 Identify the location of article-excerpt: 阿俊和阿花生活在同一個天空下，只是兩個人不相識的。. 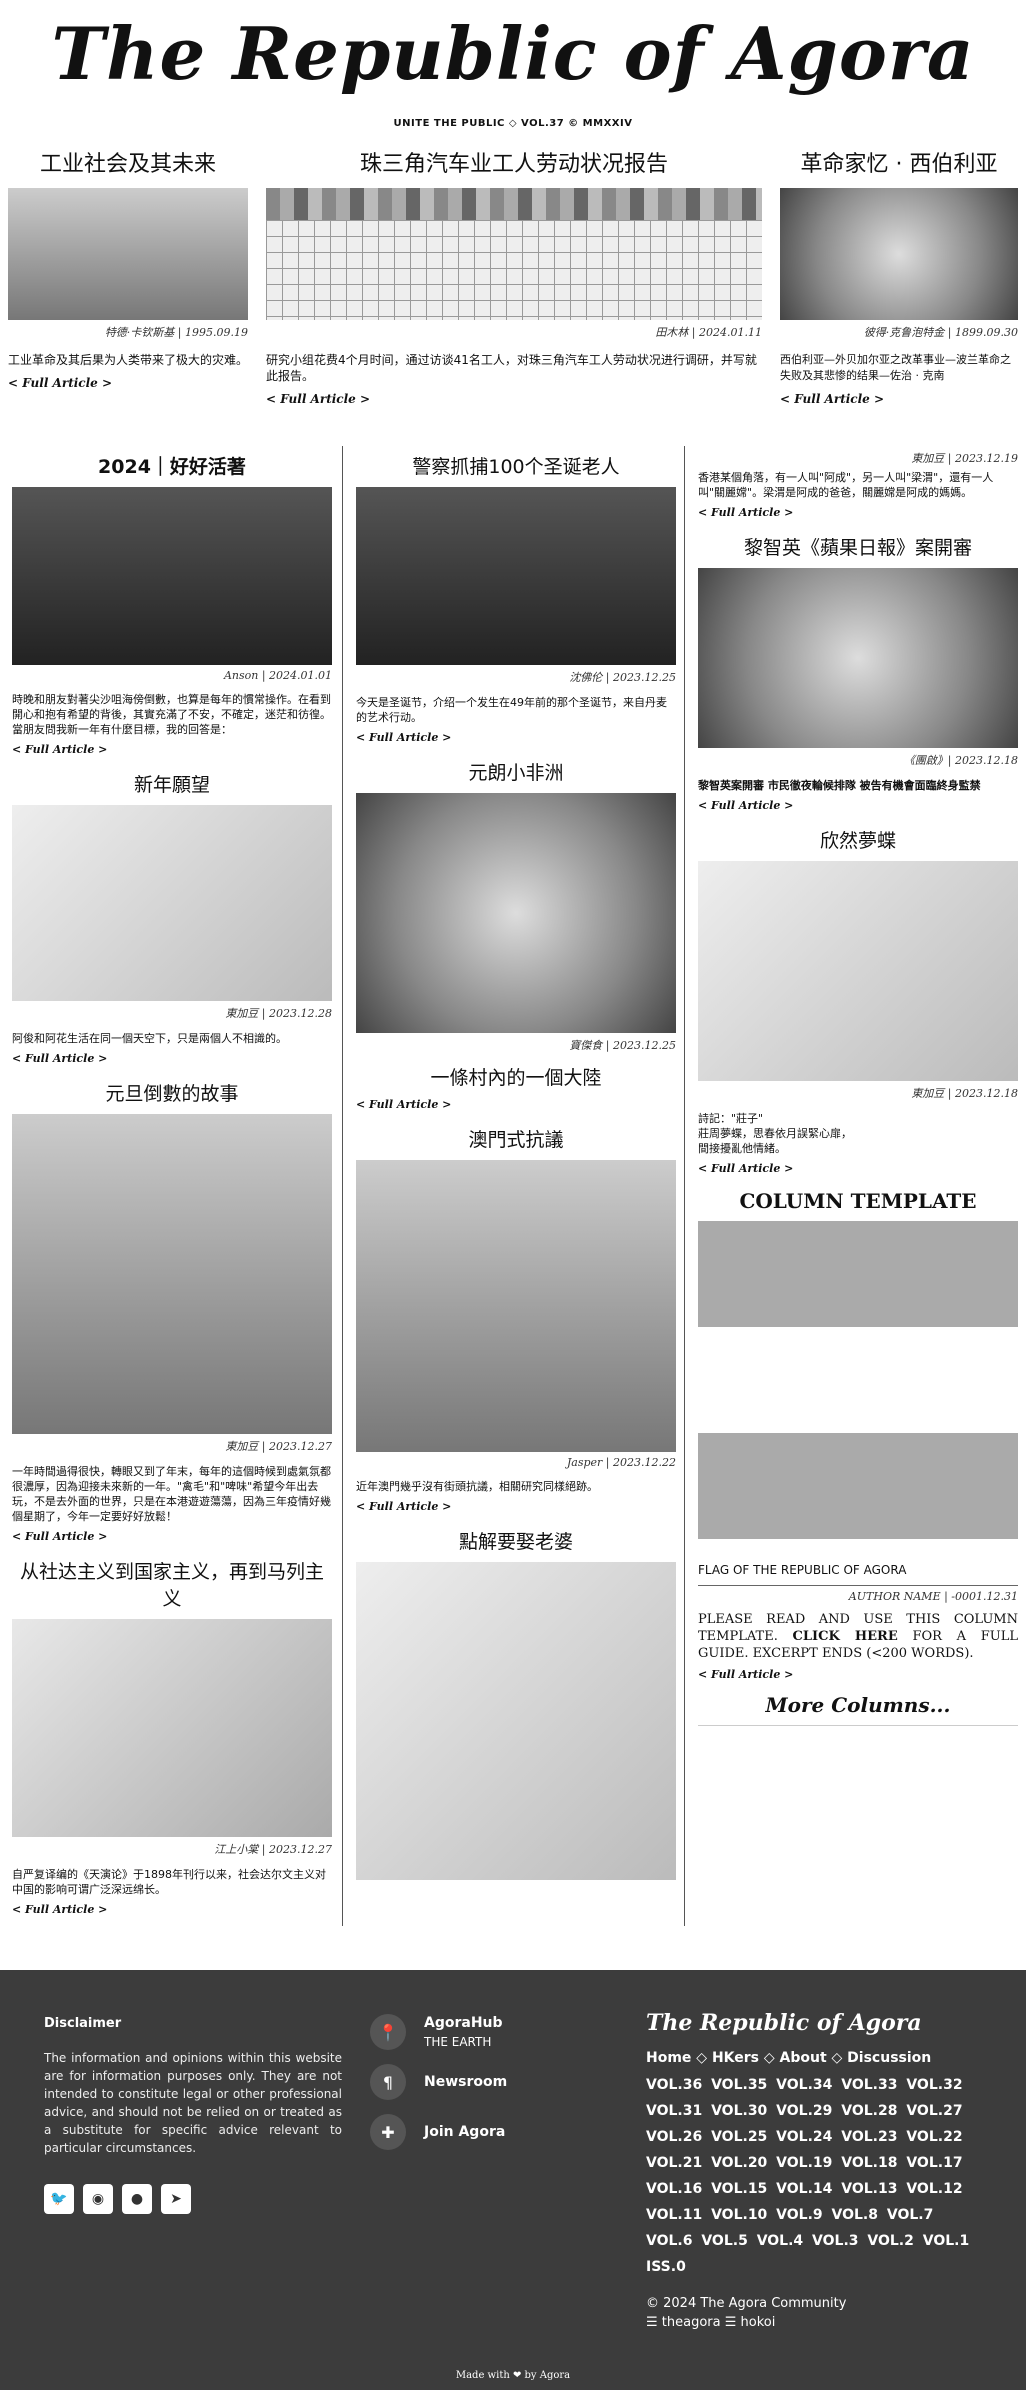
(149, 1038).